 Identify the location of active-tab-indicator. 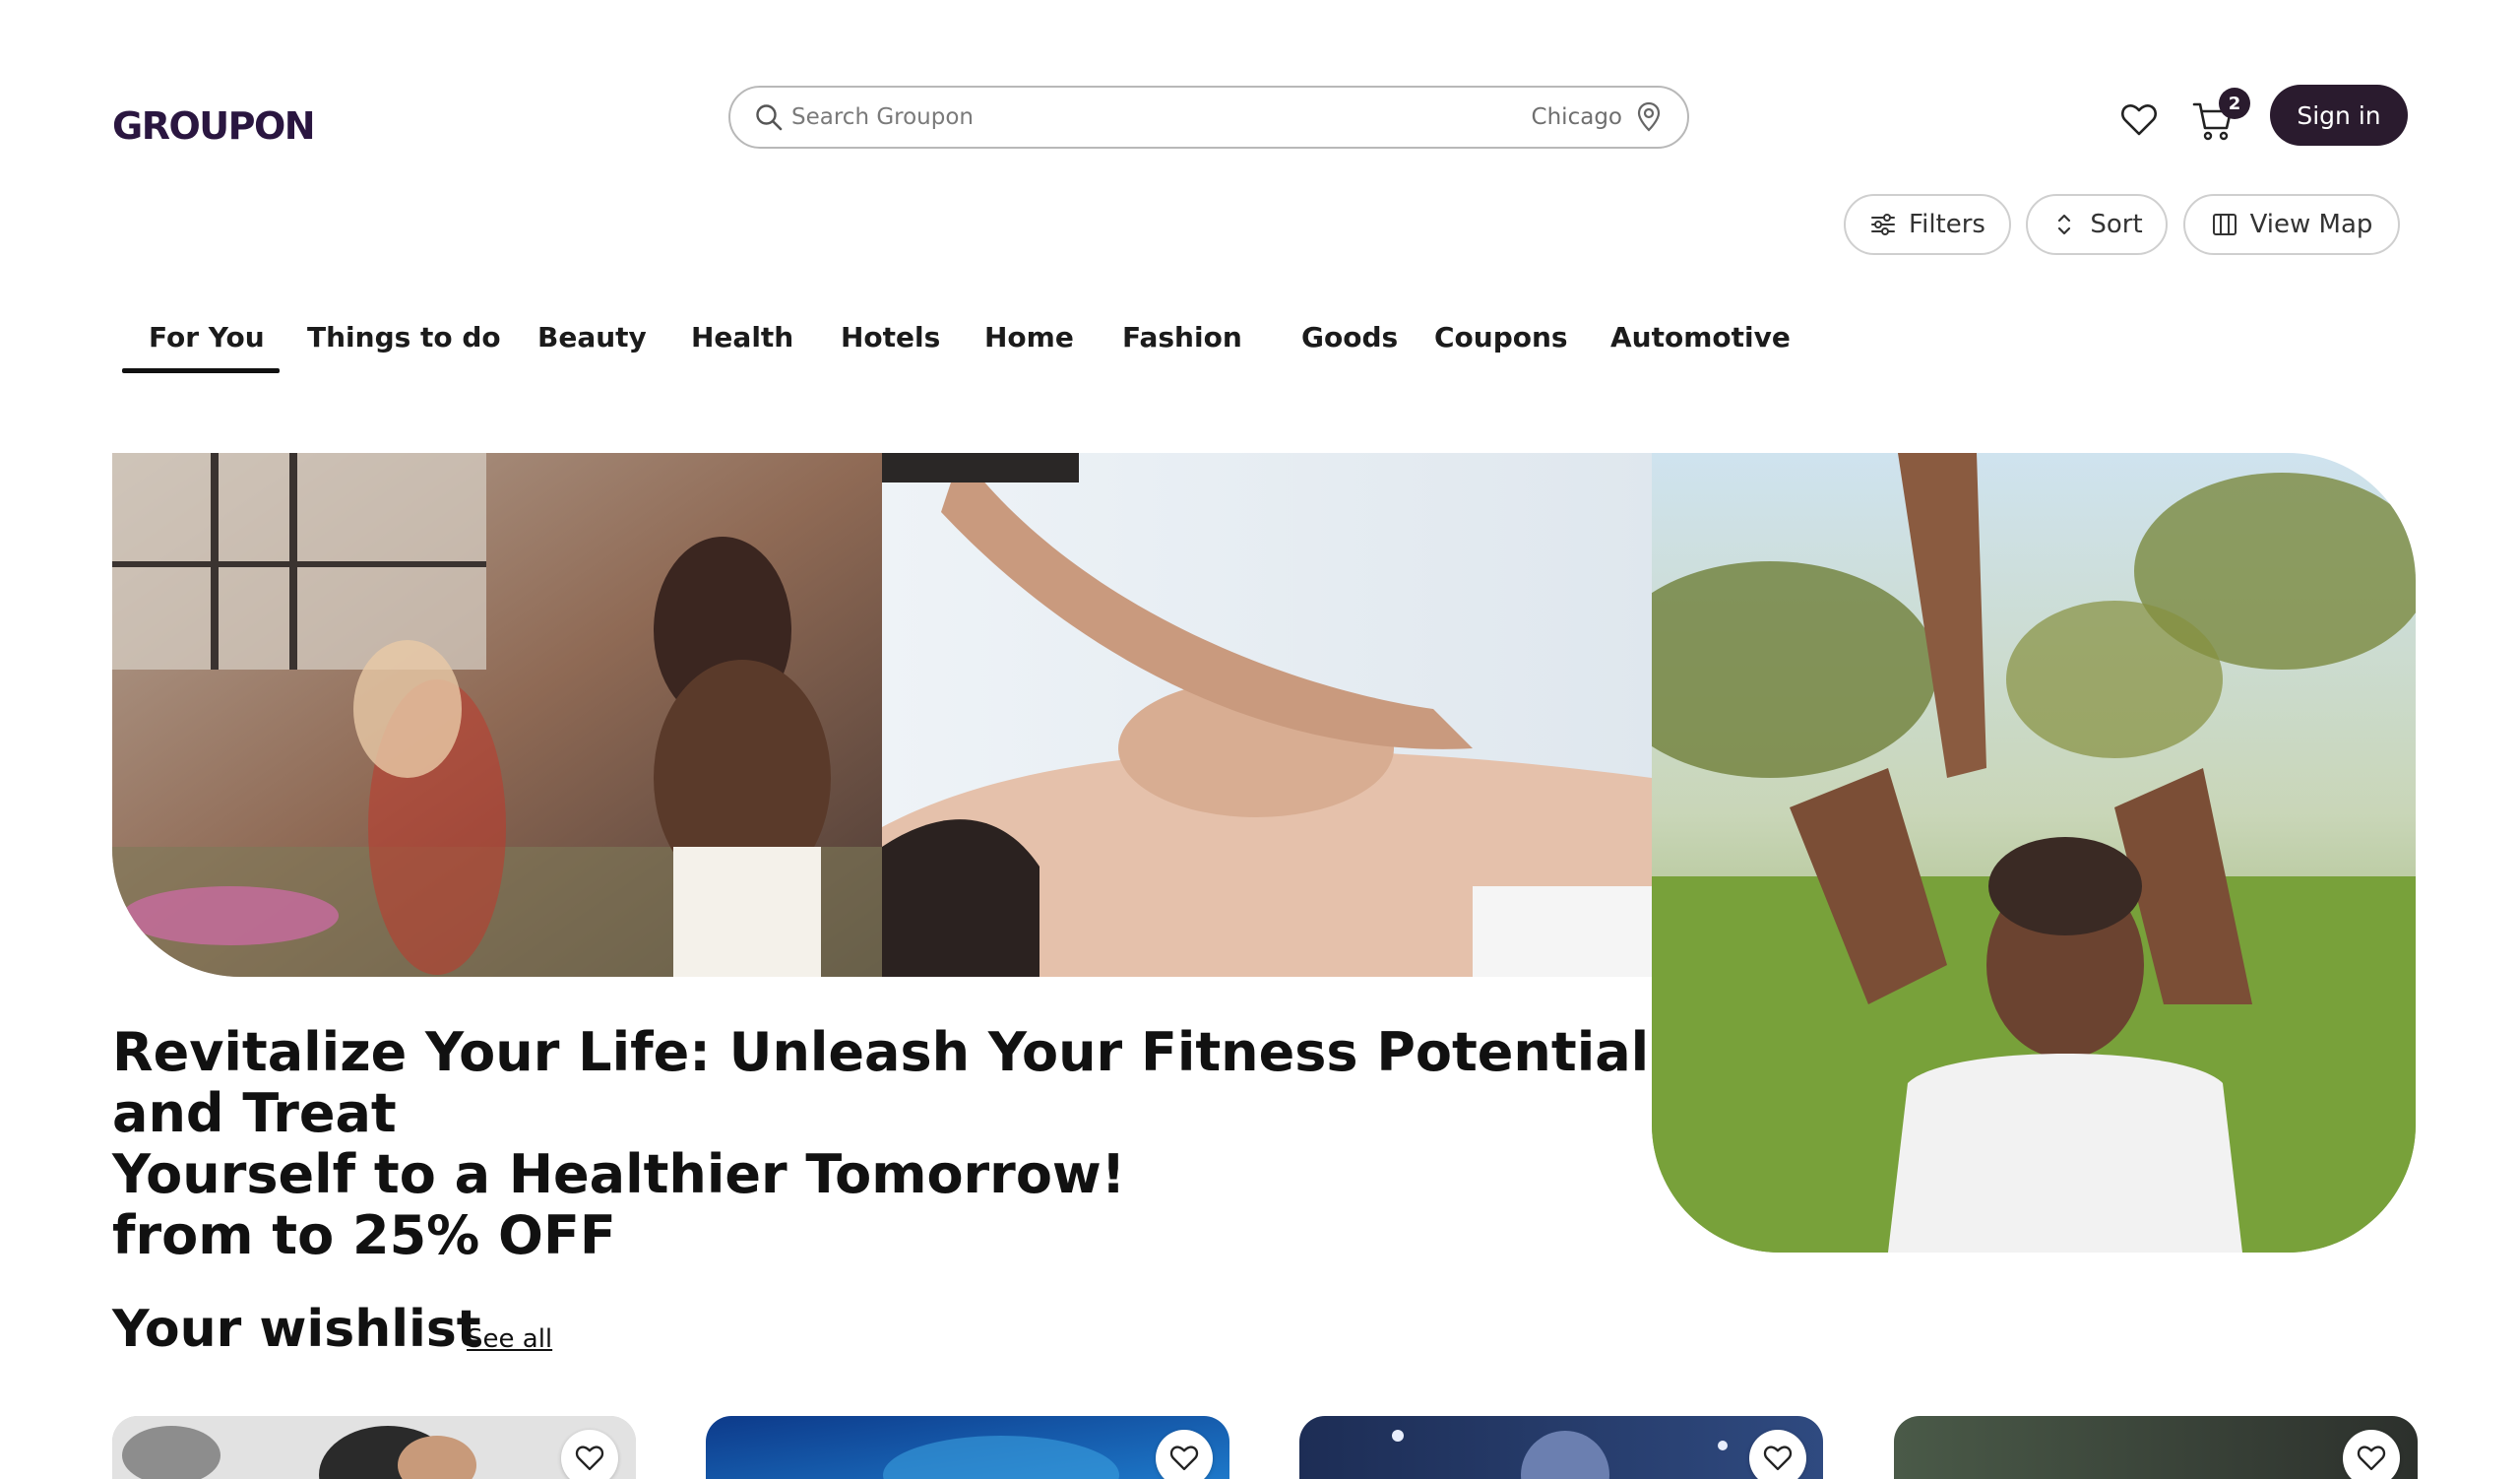
(201, 371).